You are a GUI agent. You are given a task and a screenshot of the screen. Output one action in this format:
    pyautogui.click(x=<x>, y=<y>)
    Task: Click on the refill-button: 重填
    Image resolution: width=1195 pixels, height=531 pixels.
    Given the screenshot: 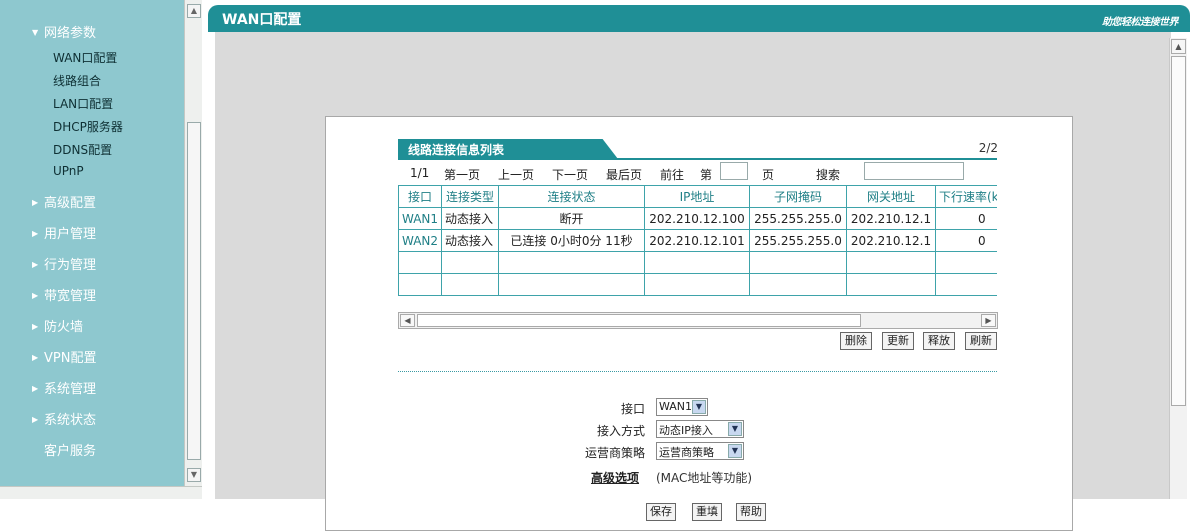 What is the action you would take?
    pyautogui.click(x=707, y=512)
    